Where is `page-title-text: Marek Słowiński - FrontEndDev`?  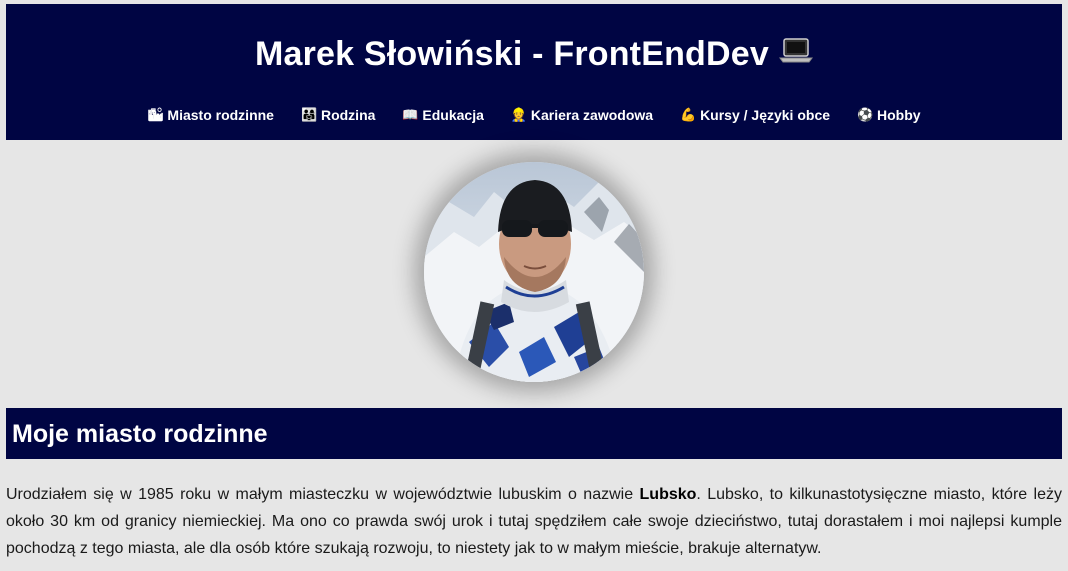 page-title-text: Marek Słowiński - FrontEndDev is located at coordinates (511, 54).